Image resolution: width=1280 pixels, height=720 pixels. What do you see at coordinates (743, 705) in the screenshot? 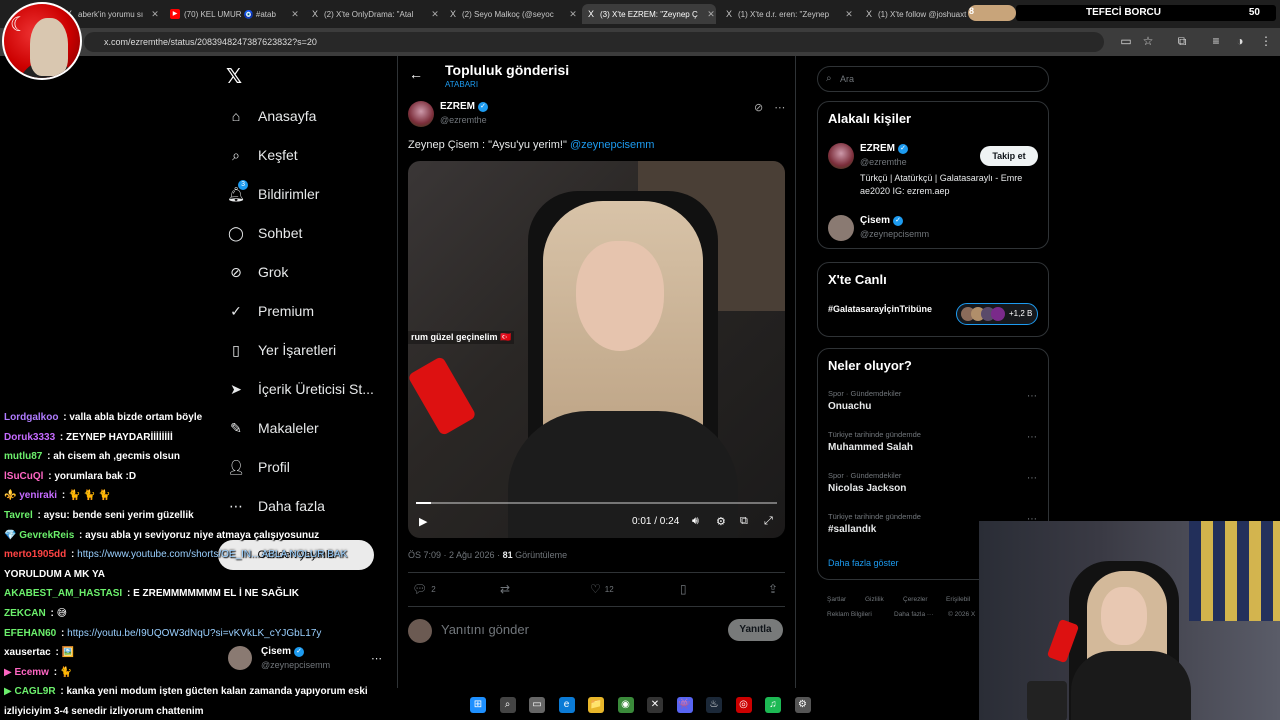
I see `taskbar-app-icon: ◎` at bounding box center [743, 705].